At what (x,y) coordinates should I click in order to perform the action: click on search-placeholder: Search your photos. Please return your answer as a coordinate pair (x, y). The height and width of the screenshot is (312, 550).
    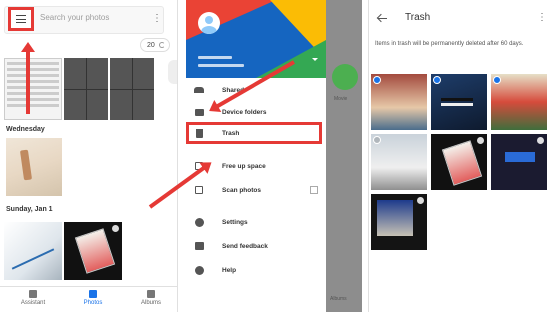
    Looking at the image, I should click on (75, 17).